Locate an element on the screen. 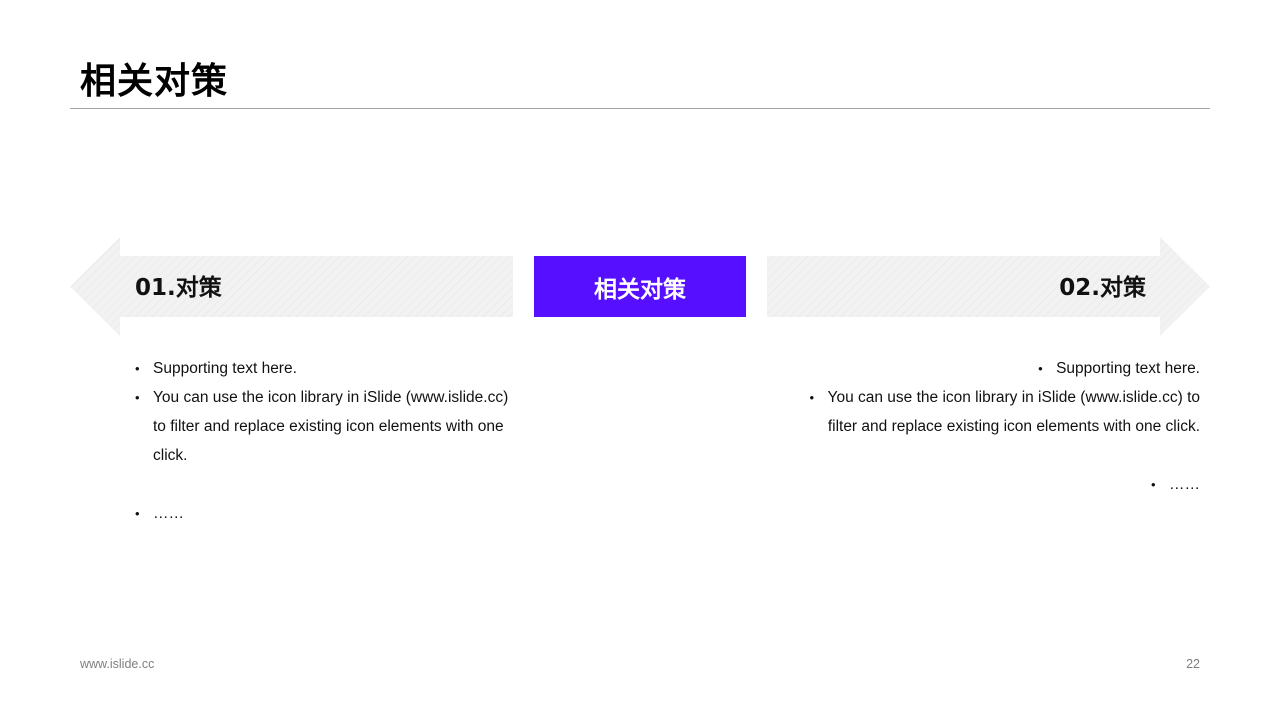  center-topic-box: 相关对策 is located at coordinates (640, 286).